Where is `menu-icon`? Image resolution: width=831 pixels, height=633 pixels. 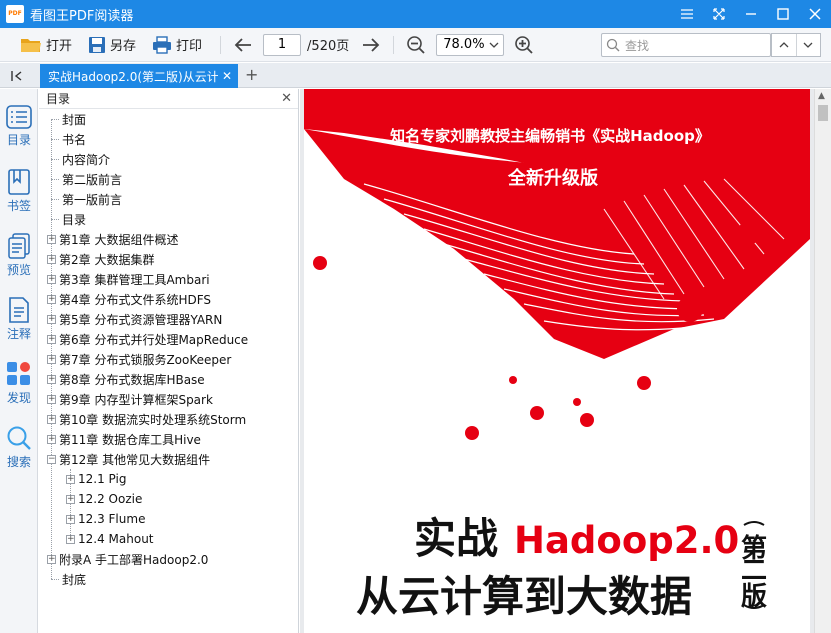
menu-icon is located at coordinates (687, 14).